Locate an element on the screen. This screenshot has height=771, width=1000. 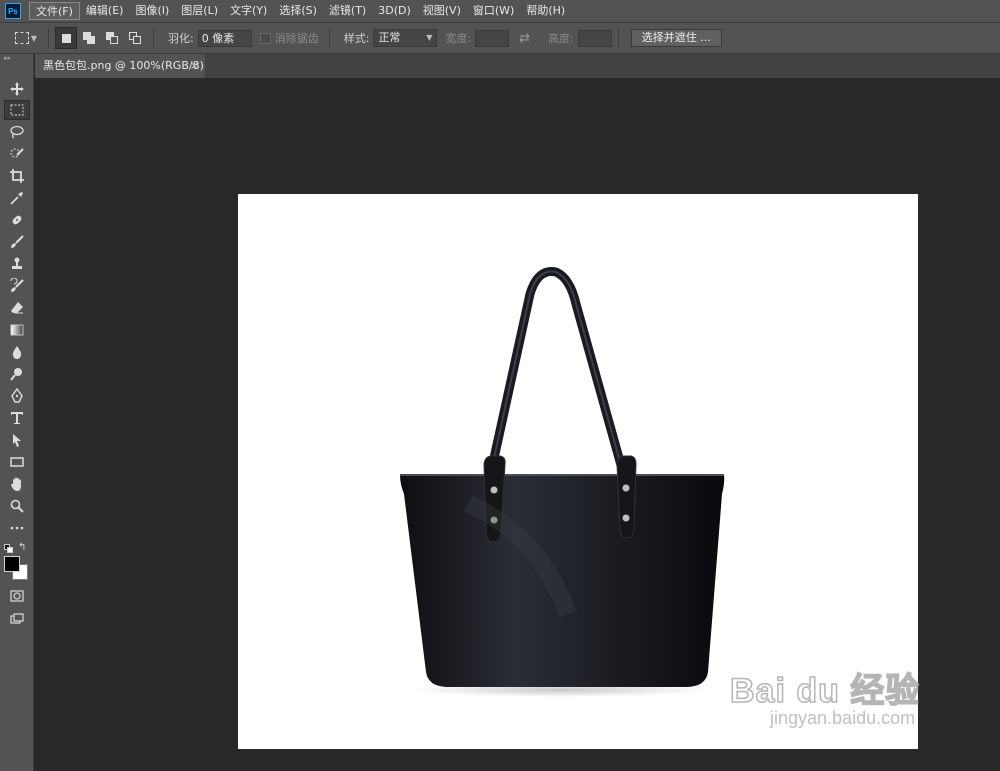
style-label: 样式: is located at coordinates (356, 38).